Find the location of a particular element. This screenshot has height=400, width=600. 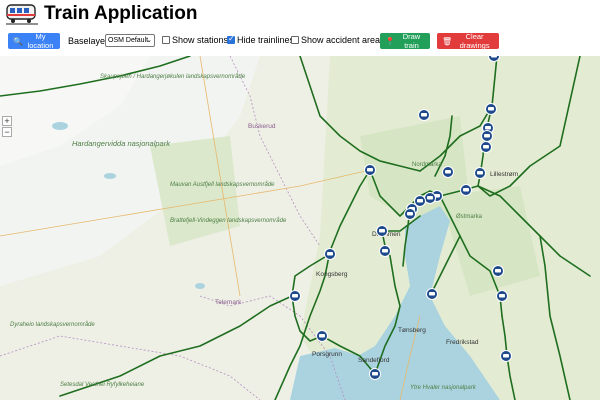

map-label-kongsberg: Kongsberg is located at coordinates (332, 274).